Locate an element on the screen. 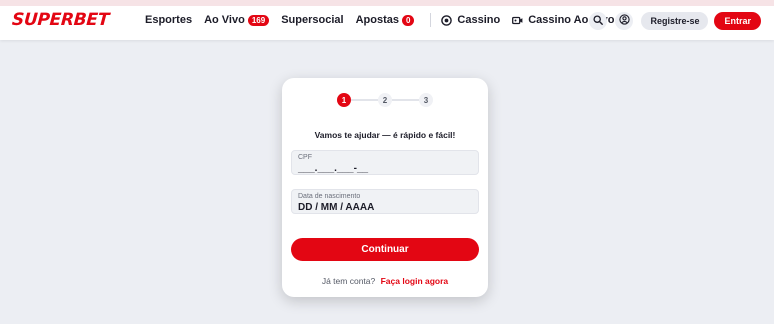 This screenshot has height=324, width=774. nav-item-apostas: Apostas 0 is located at coordinates (385, 20).